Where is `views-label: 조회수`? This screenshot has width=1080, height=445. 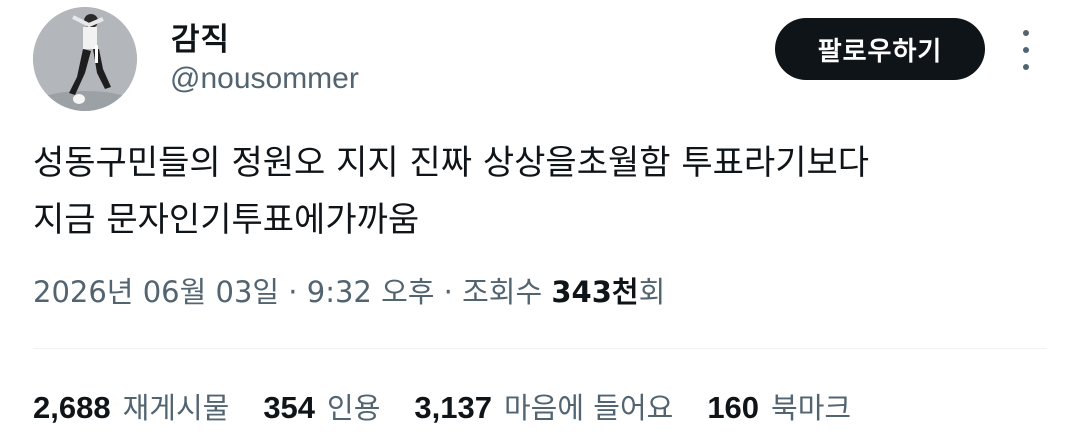 views-label: 조회수 is located at coordinates (502, 292).